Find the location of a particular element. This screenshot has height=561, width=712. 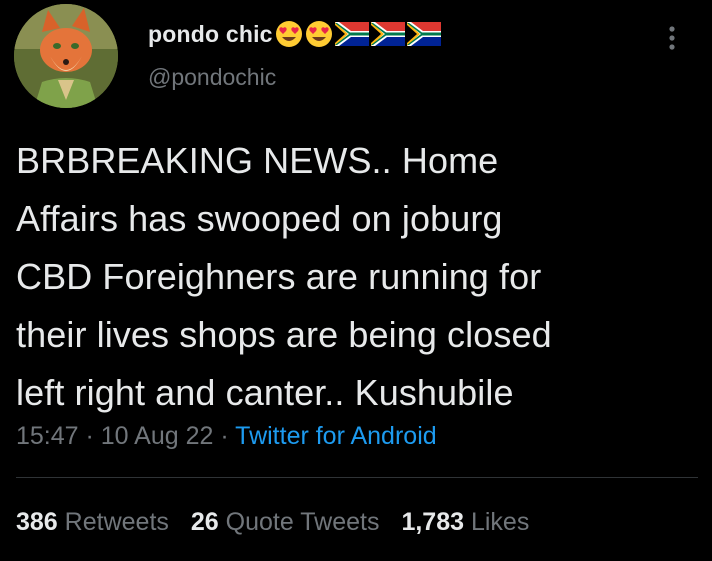

user-handle: @pondochic is located at coordinates (212, 77).